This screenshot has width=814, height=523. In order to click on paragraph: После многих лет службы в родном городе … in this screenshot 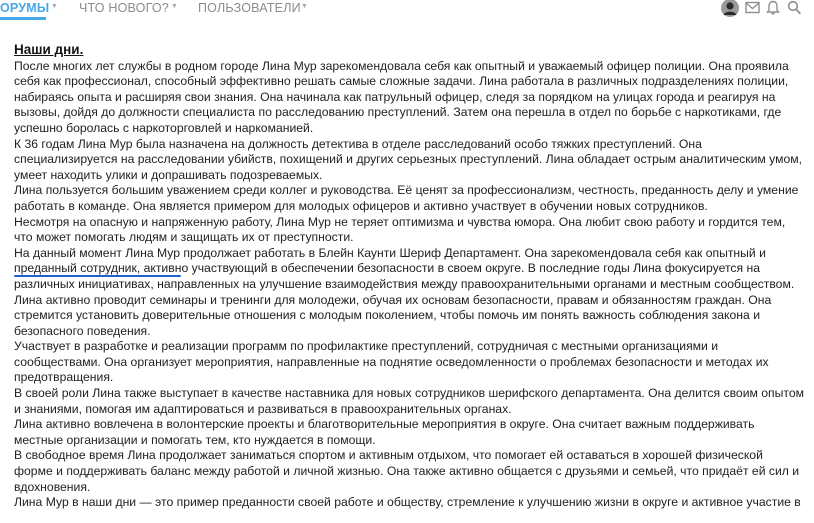, I will do `click(401, 96)`.